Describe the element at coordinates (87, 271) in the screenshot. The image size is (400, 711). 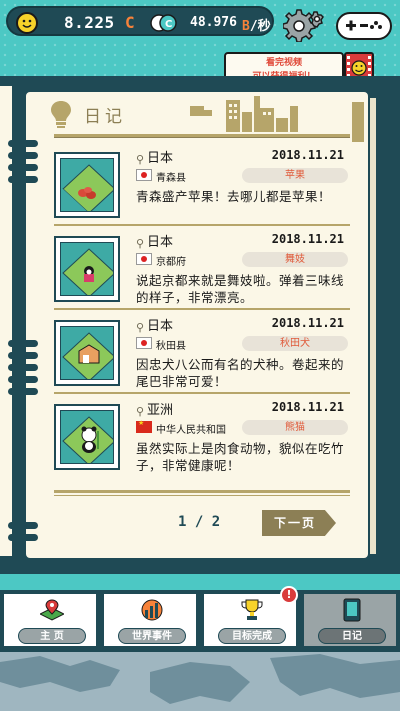
I see `maiko-icon` at that location.